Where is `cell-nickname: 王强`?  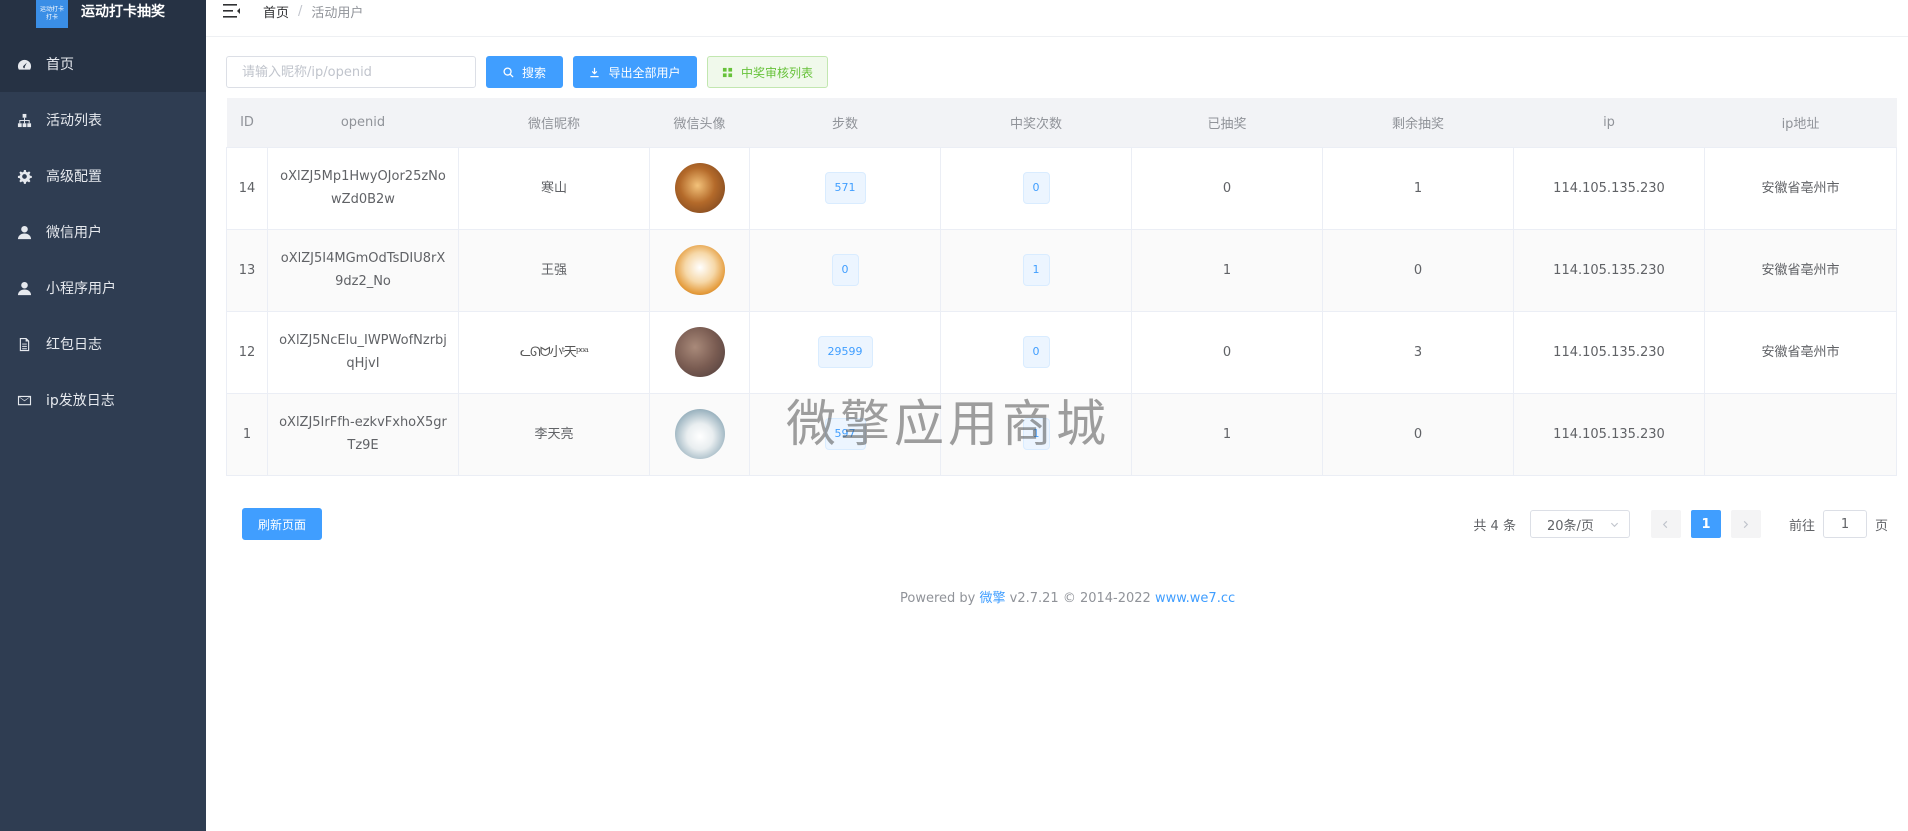 cell-nickname: 王强 is located at coordinates (554, 270).